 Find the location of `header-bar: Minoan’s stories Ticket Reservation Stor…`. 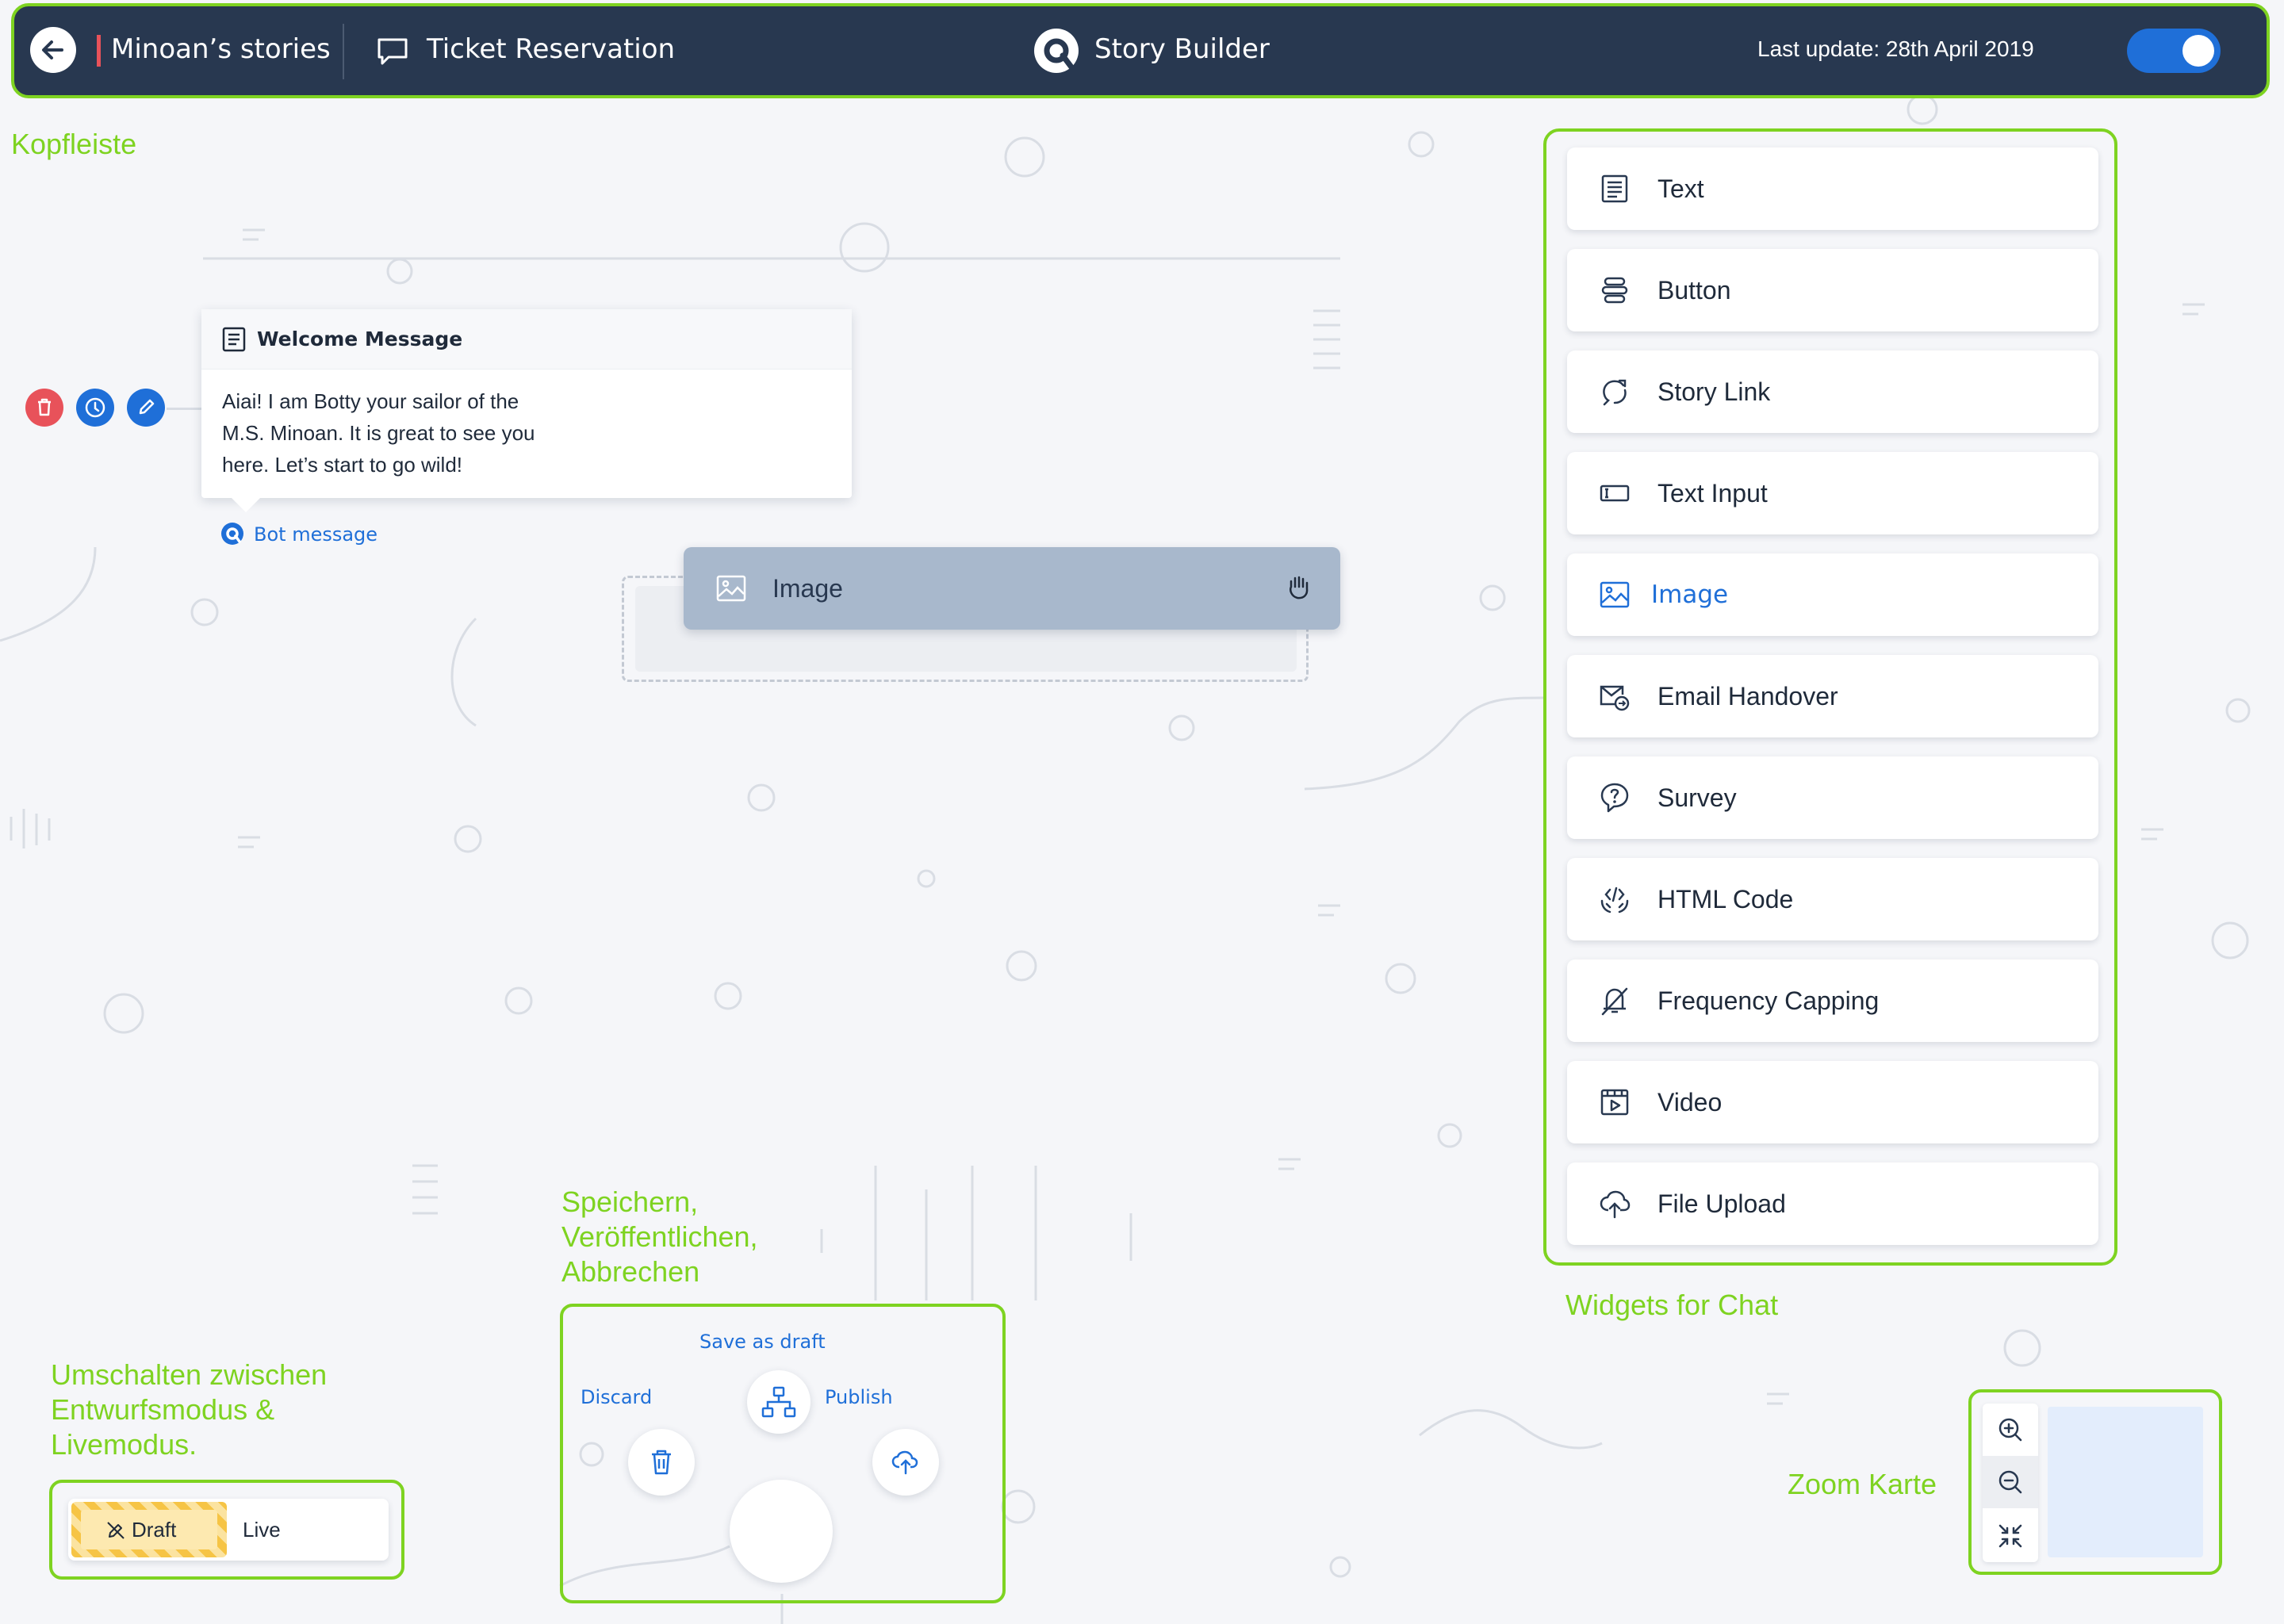

header-bar: Minoan’s stories Ticket Reservation Stor… is located at coordinates (1140, 50).